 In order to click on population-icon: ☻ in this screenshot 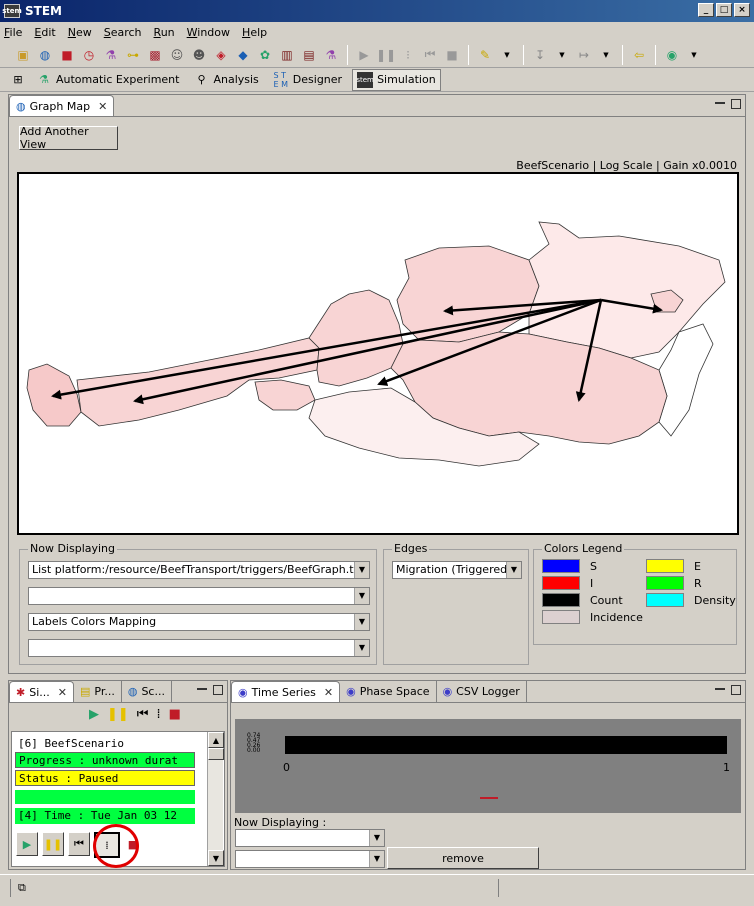, I will do `click(199, 55)`.